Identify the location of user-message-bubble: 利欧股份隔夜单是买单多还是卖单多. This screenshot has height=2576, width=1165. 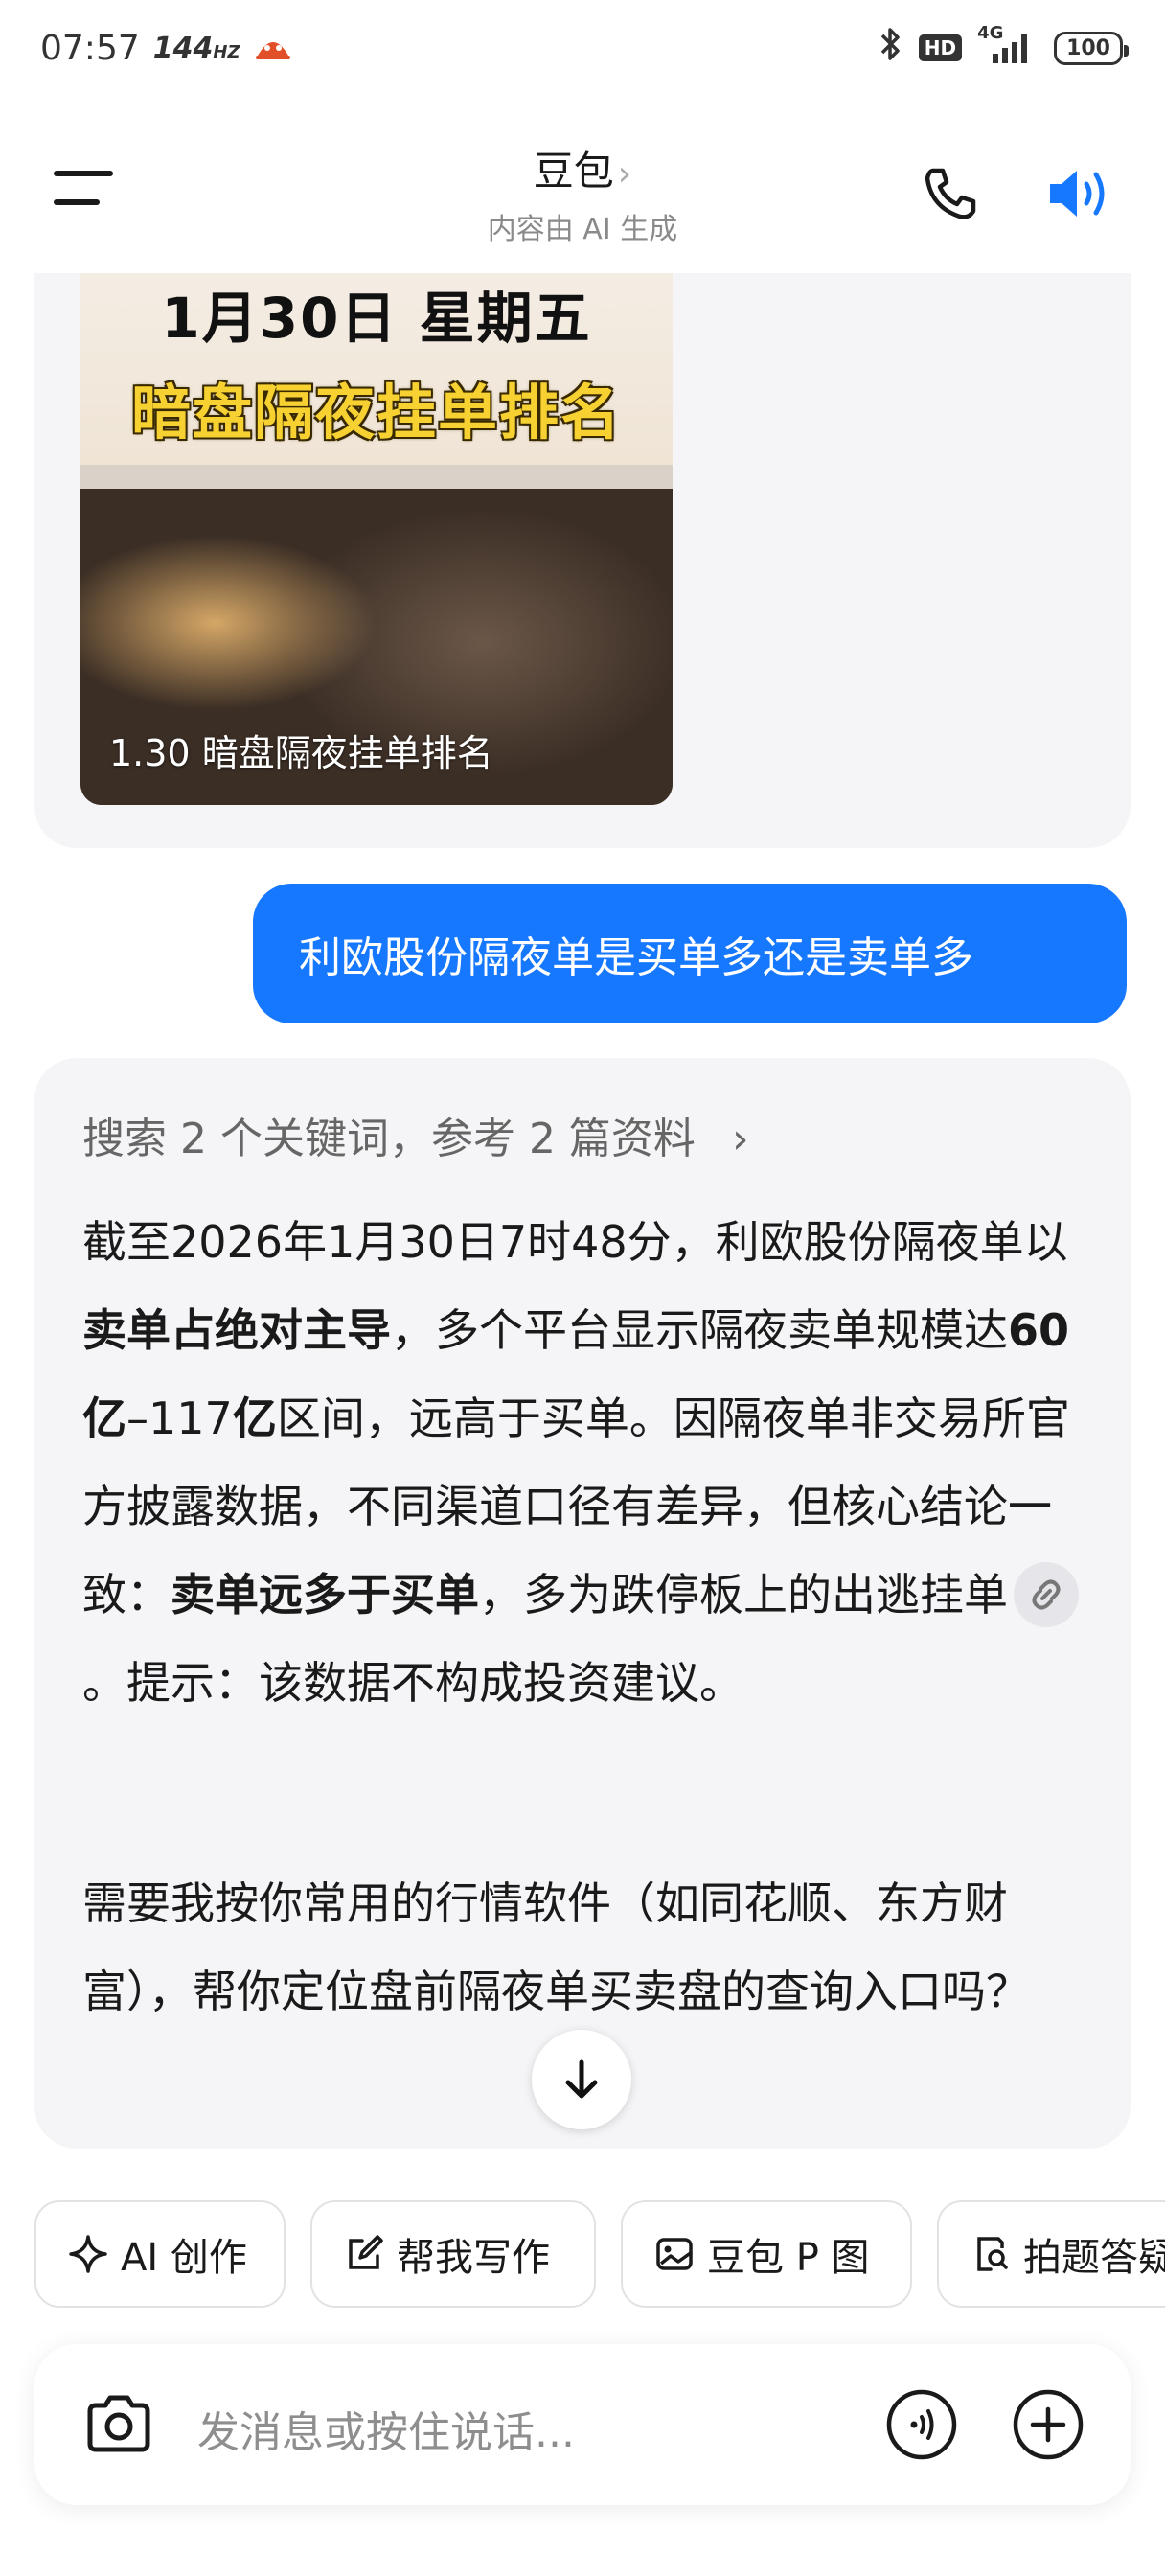
(690, 954).